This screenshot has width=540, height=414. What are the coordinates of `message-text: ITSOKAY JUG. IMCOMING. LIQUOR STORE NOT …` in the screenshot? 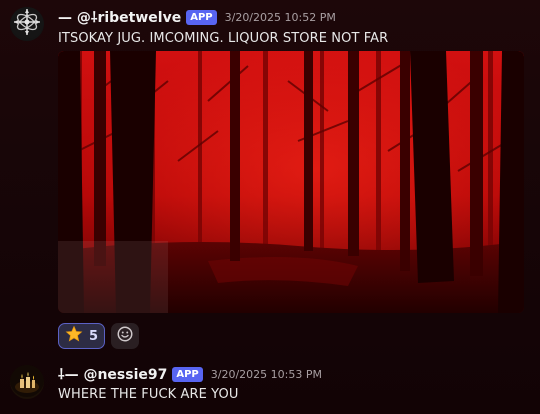 It's located at (223, 38).